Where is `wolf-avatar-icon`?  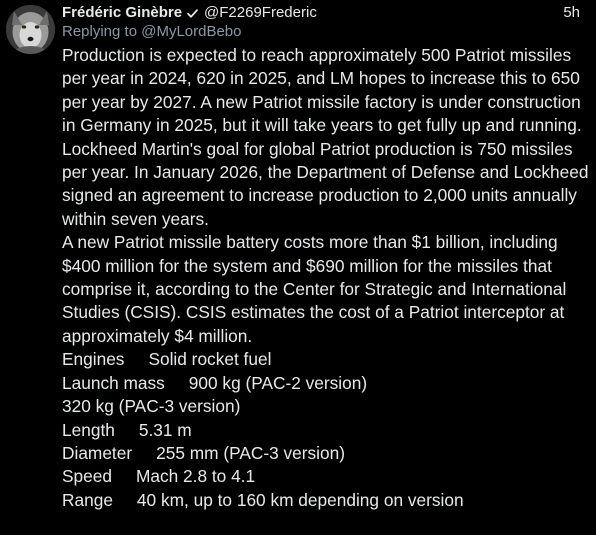
wolf-avatar-icon is located at coordinates (30, 29).